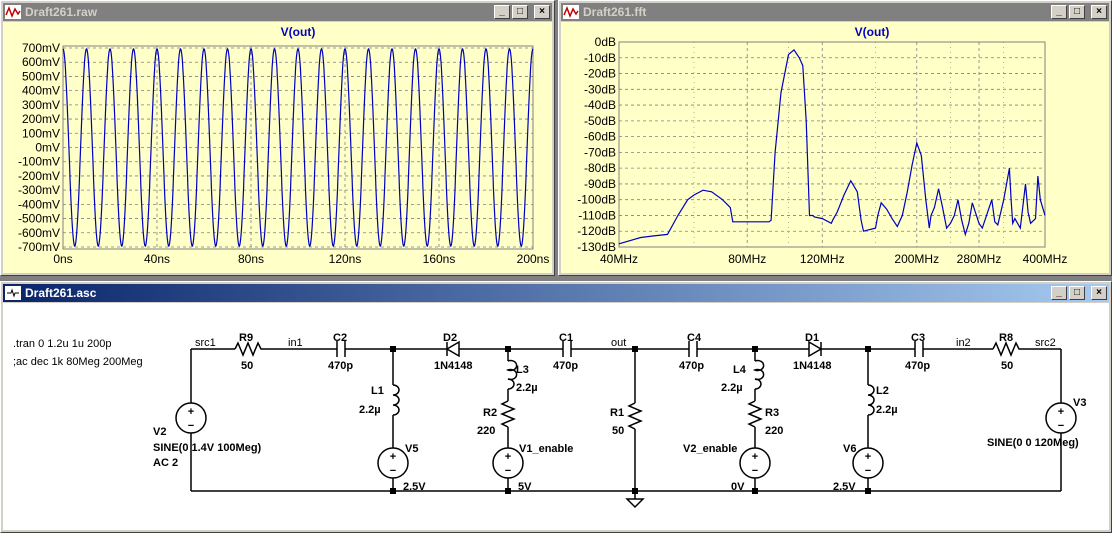 The height and width of the screenshot is (533, 1112). I want to click on v5-name: V5, so click(411, 449).